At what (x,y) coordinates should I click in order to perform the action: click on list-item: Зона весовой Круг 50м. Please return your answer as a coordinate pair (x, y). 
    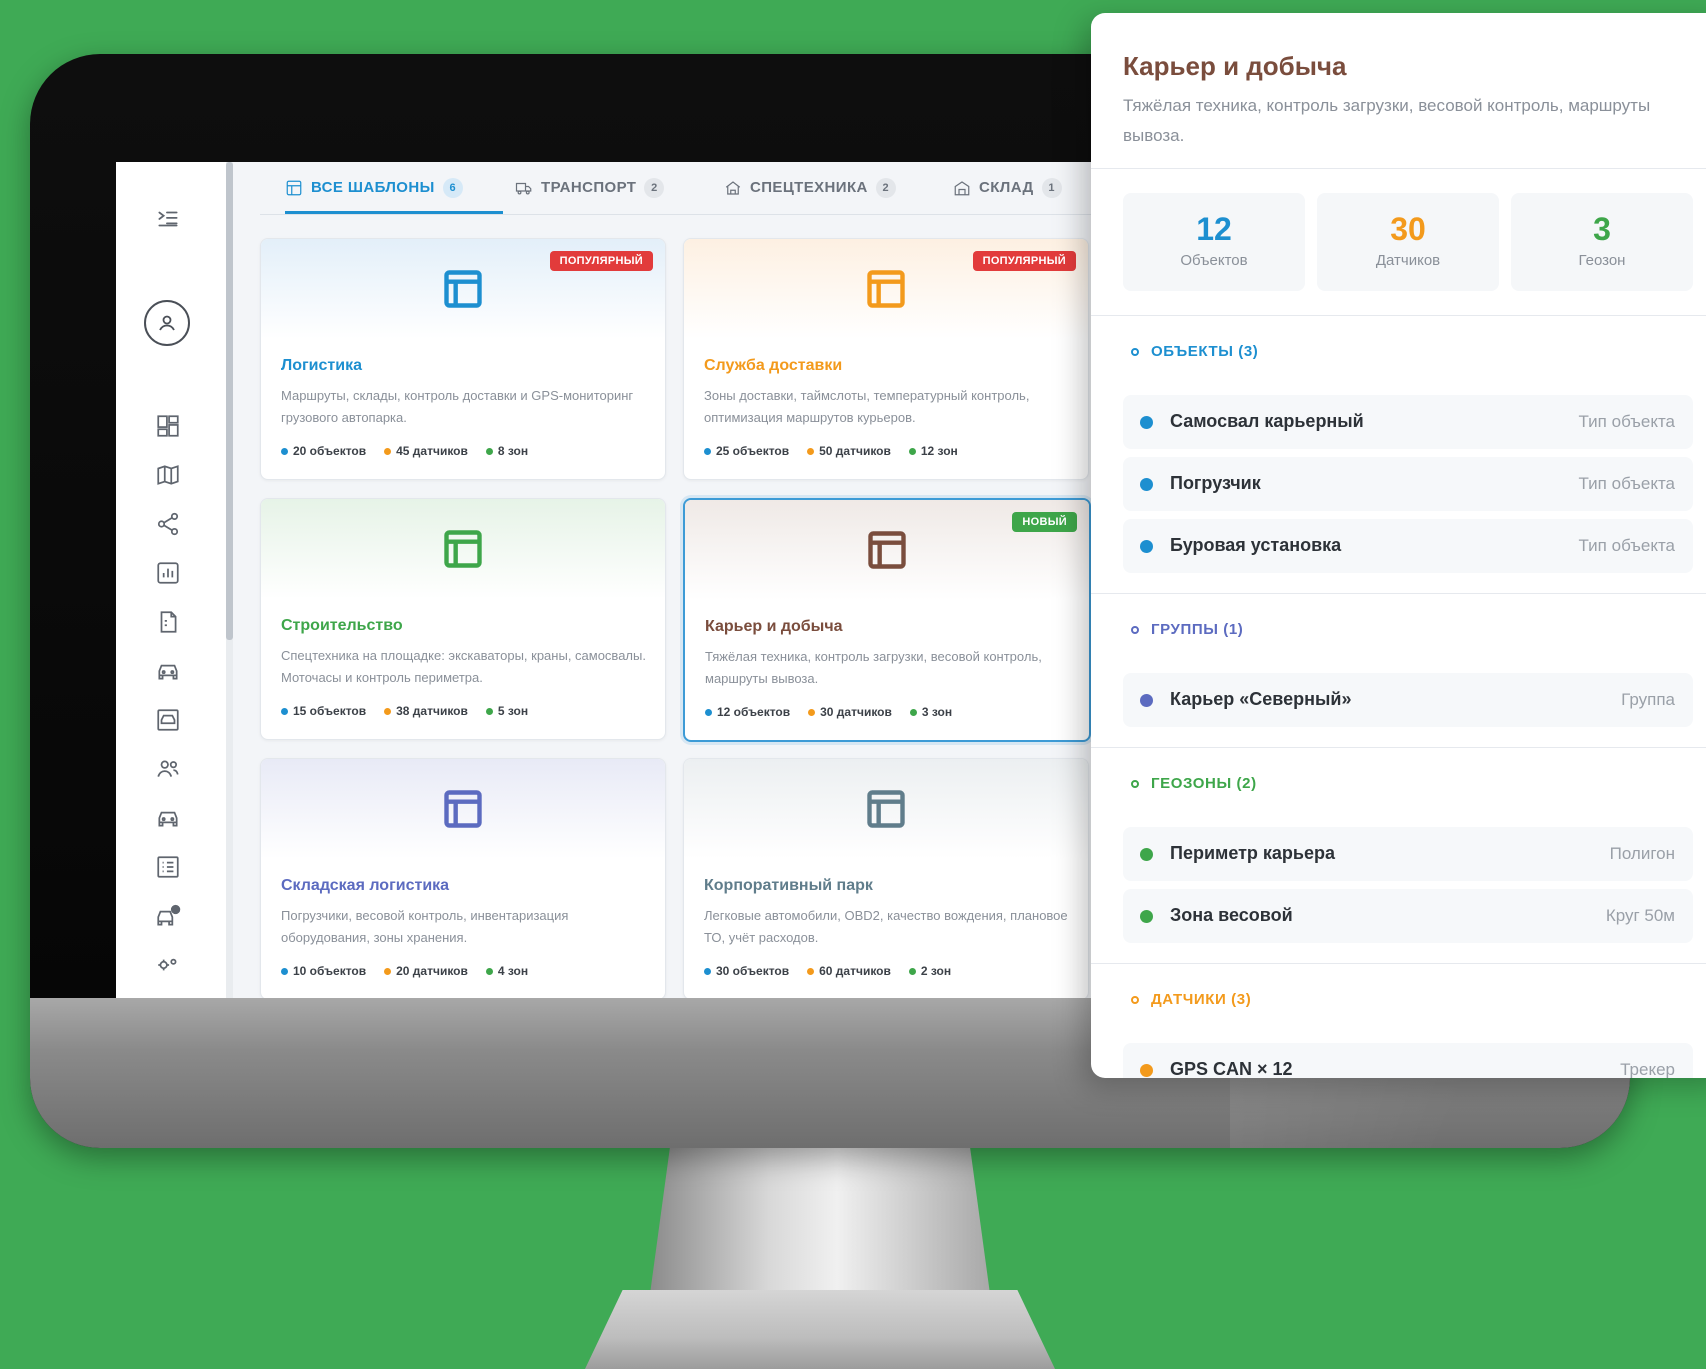
    Looking at the image, I should click on (1408, 916).